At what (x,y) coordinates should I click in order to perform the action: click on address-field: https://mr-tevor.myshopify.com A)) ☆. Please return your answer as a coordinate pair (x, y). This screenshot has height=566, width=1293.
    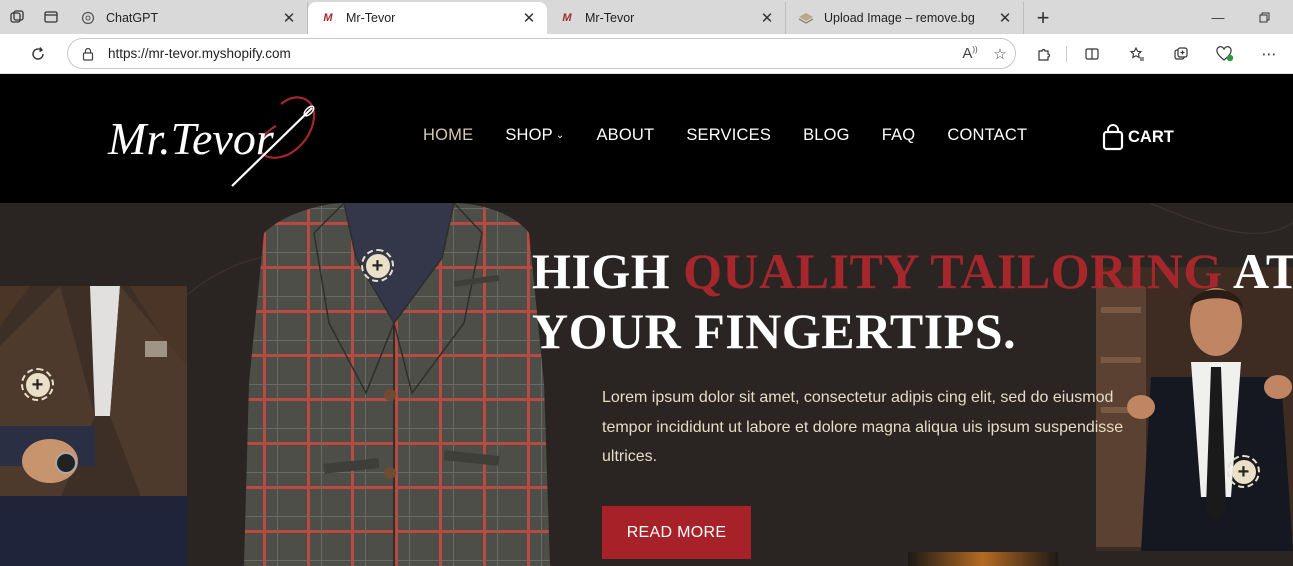
    Looking at the image, I should click on (541, 53).